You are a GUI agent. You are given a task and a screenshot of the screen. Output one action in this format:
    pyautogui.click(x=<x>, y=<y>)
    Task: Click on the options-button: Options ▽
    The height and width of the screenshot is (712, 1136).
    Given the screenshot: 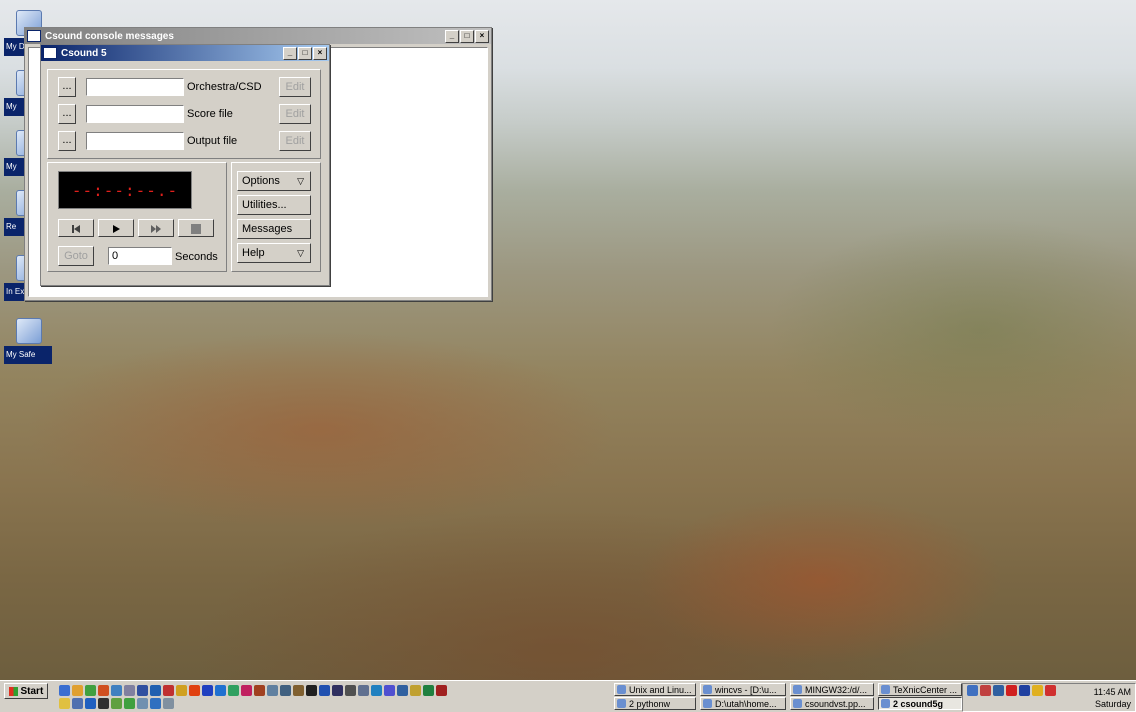 What is the action you would take?
    pyautogui.click(x=274, y=181)
    